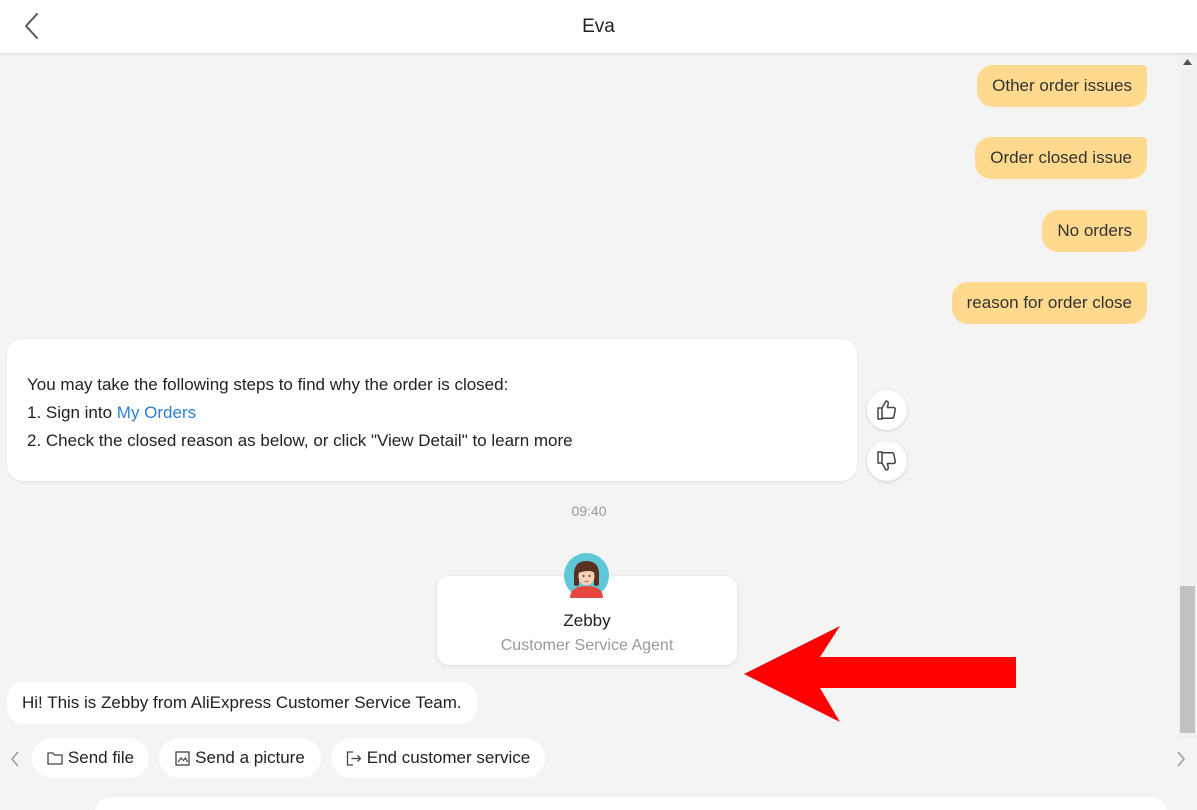  I want to click on user-message: Other order issues, so click(1062, 86).